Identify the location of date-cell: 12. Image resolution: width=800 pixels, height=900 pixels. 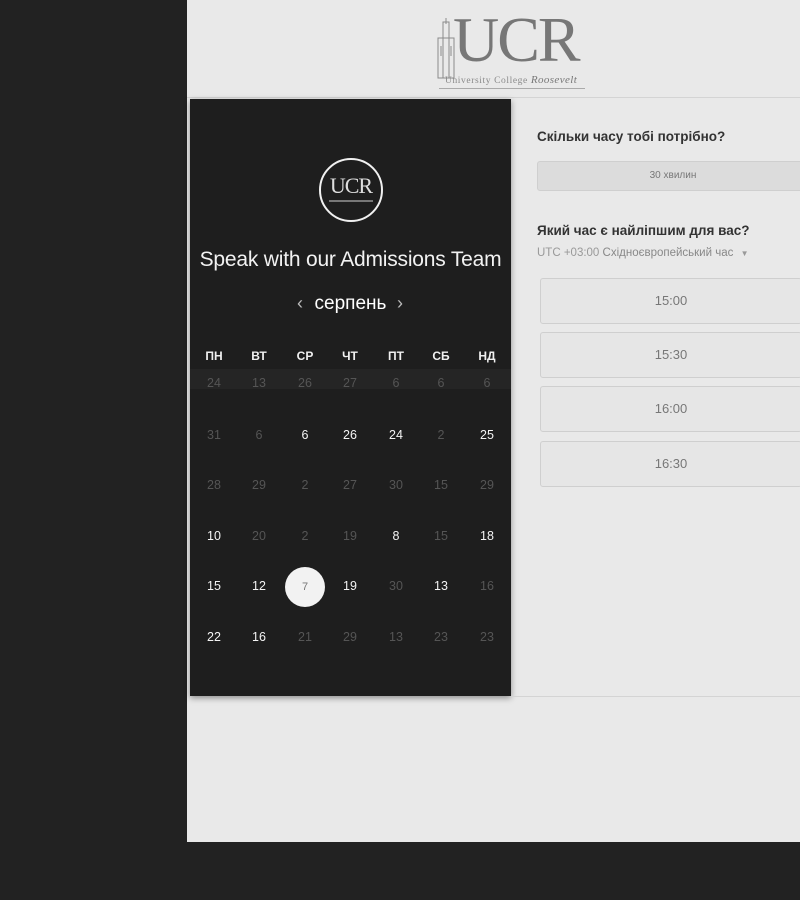
(259, 586).